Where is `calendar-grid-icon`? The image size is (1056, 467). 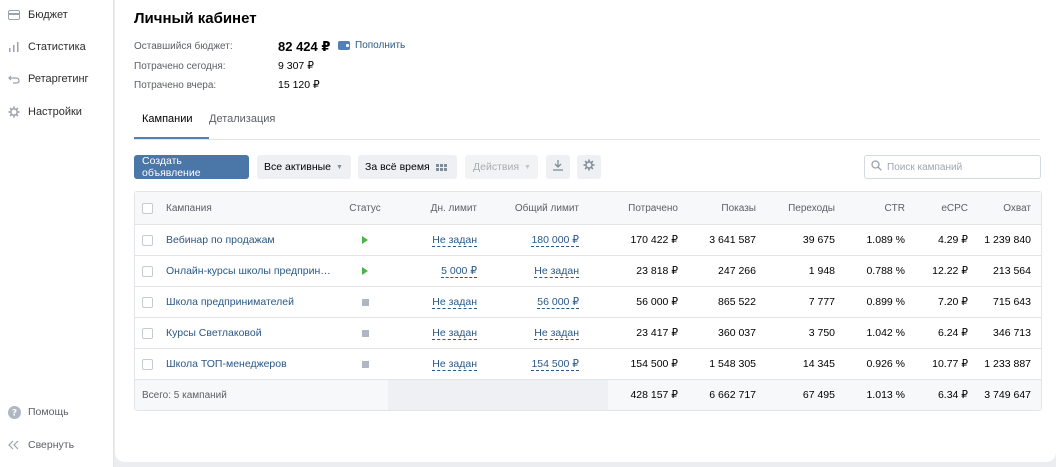 calendar-grid-icon is located at coordinates (441, 167).